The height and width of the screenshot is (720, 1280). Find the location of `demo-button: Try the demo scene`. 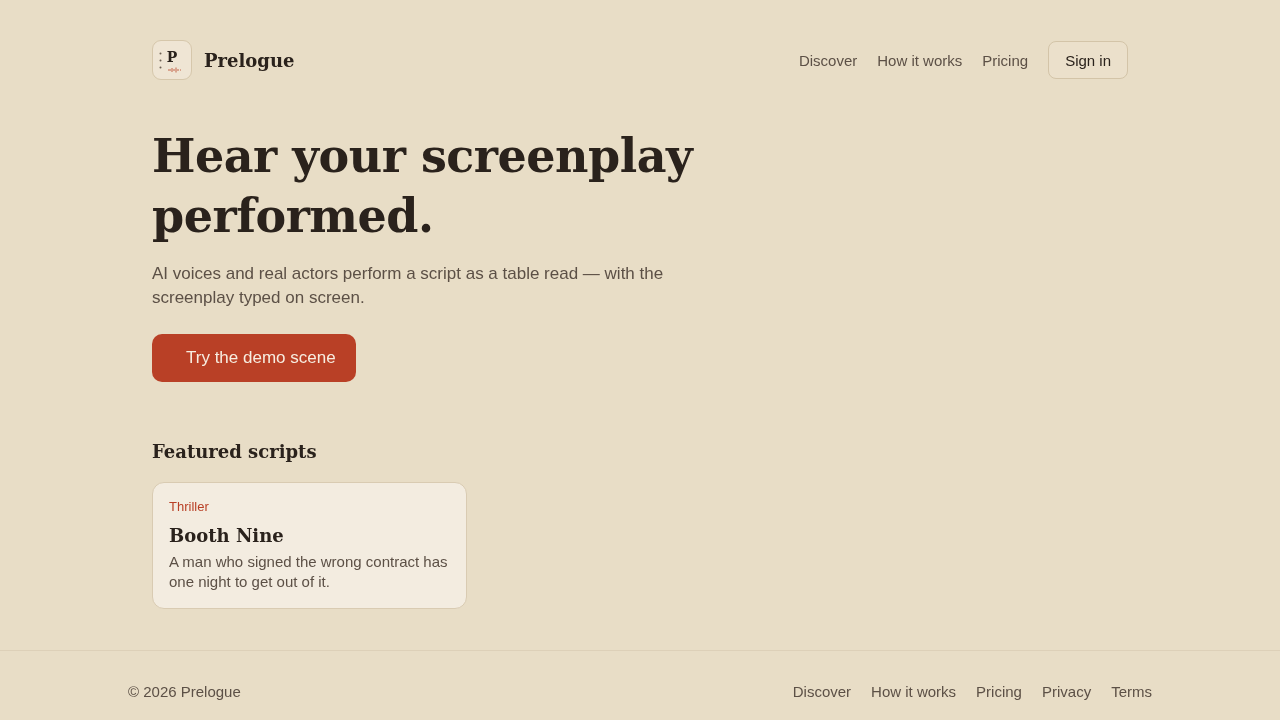

demo-button: Try the demo scene is located at coordinates (254, 358).